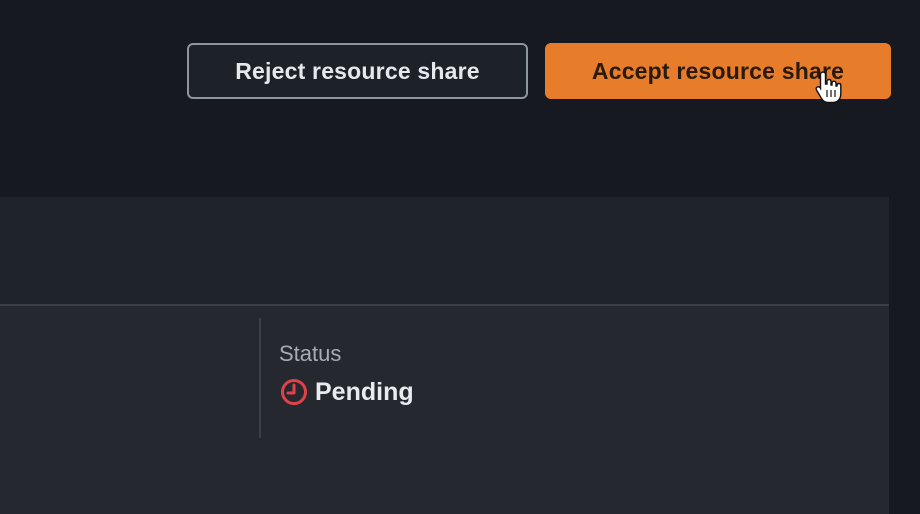  Describe the element at coordinates (364, 391) in the screenshot. I see `status-text: Pending` at that location.